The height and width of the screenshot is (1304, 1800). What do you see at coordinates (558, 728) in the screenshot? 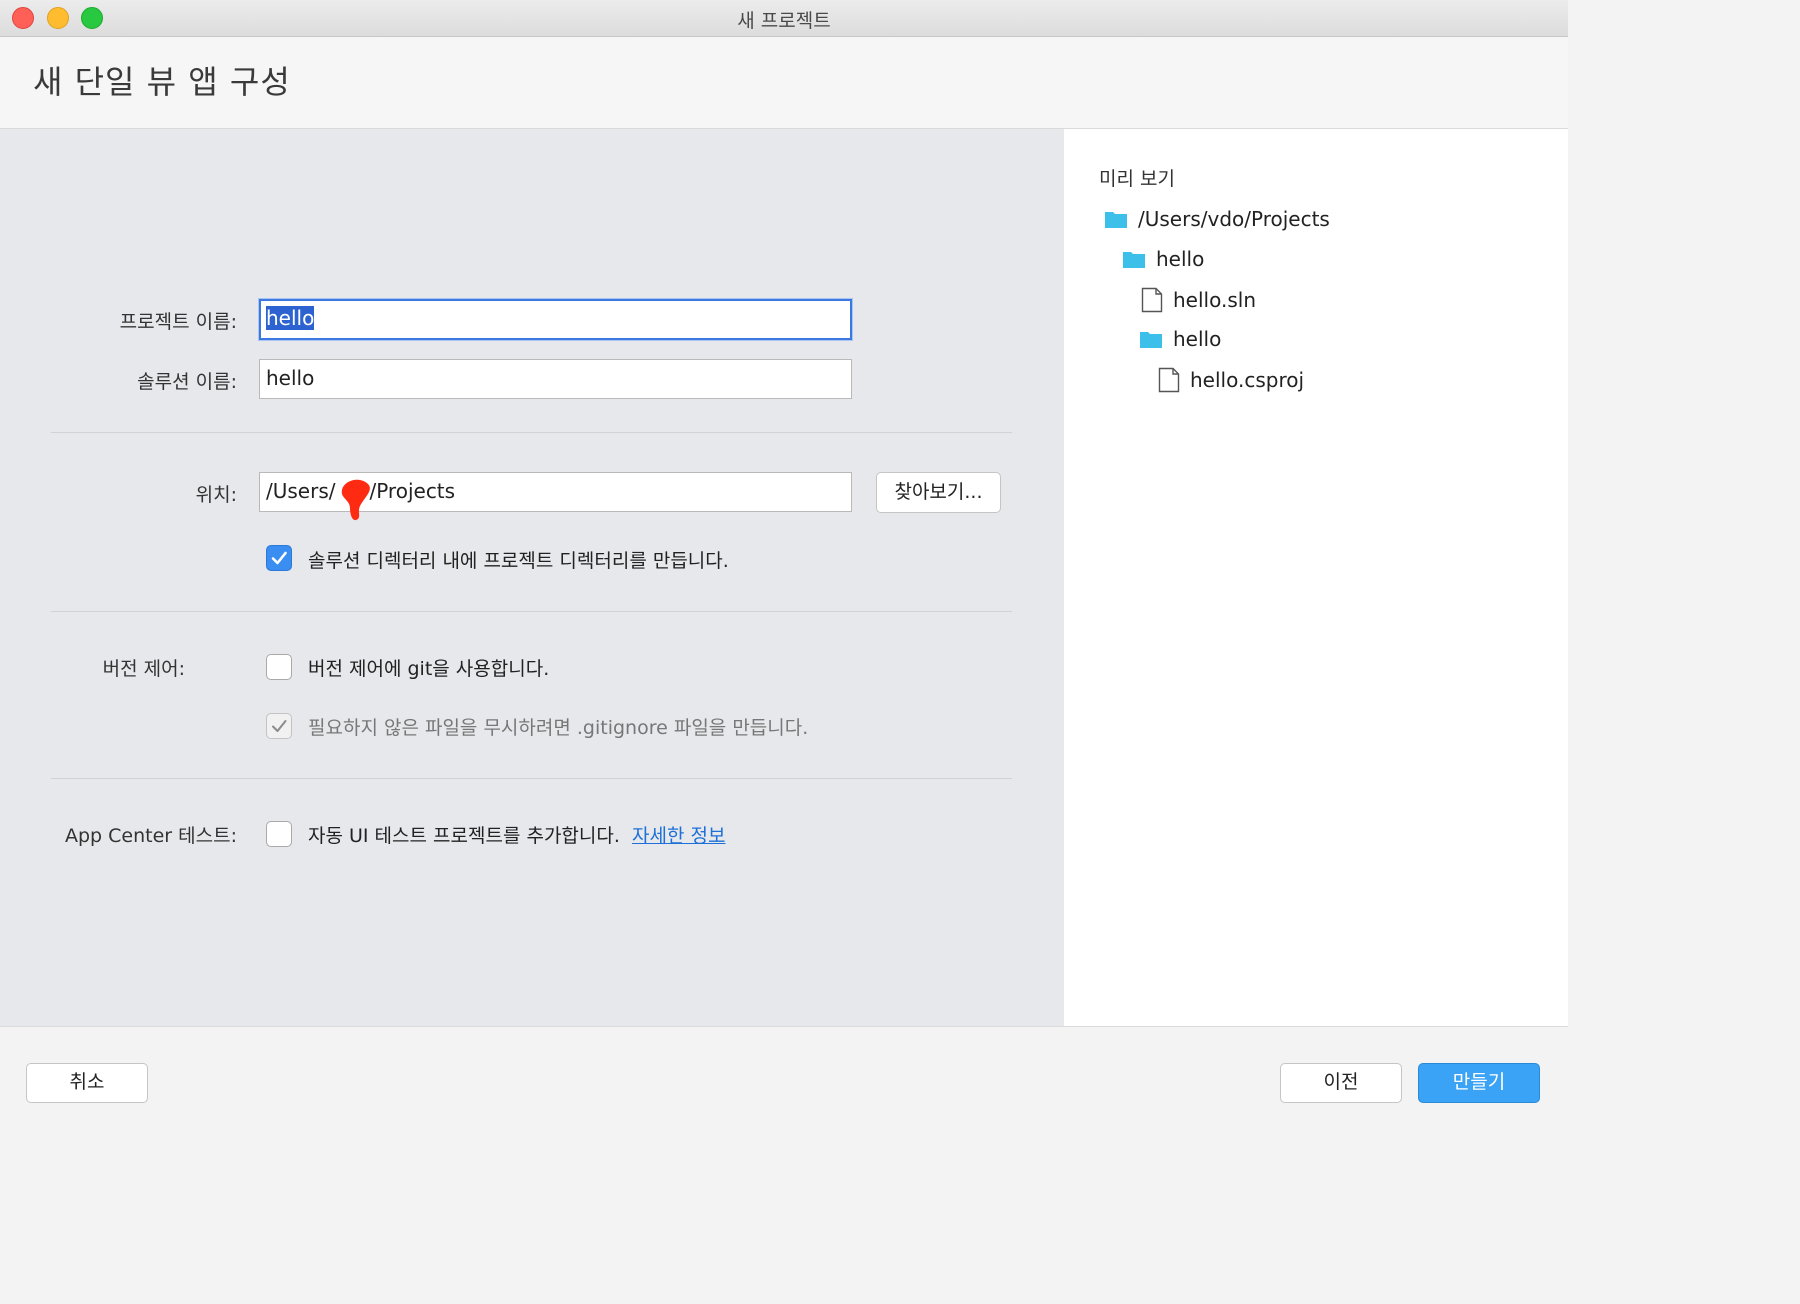
I see `gitignore-label: 필요하지 않은 파일을 무시하려면 .gitignore 파일을 만듭니다.` at bounding box center [558, 728].